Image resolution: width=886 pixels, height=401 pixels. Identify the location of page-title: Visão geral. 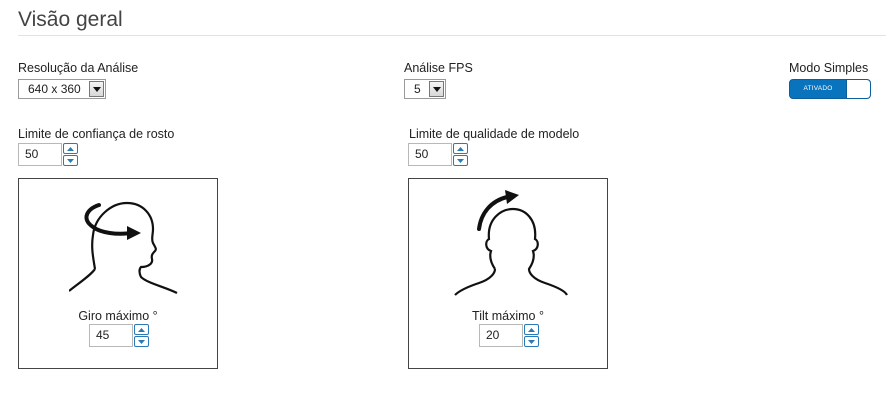
(70, 19).